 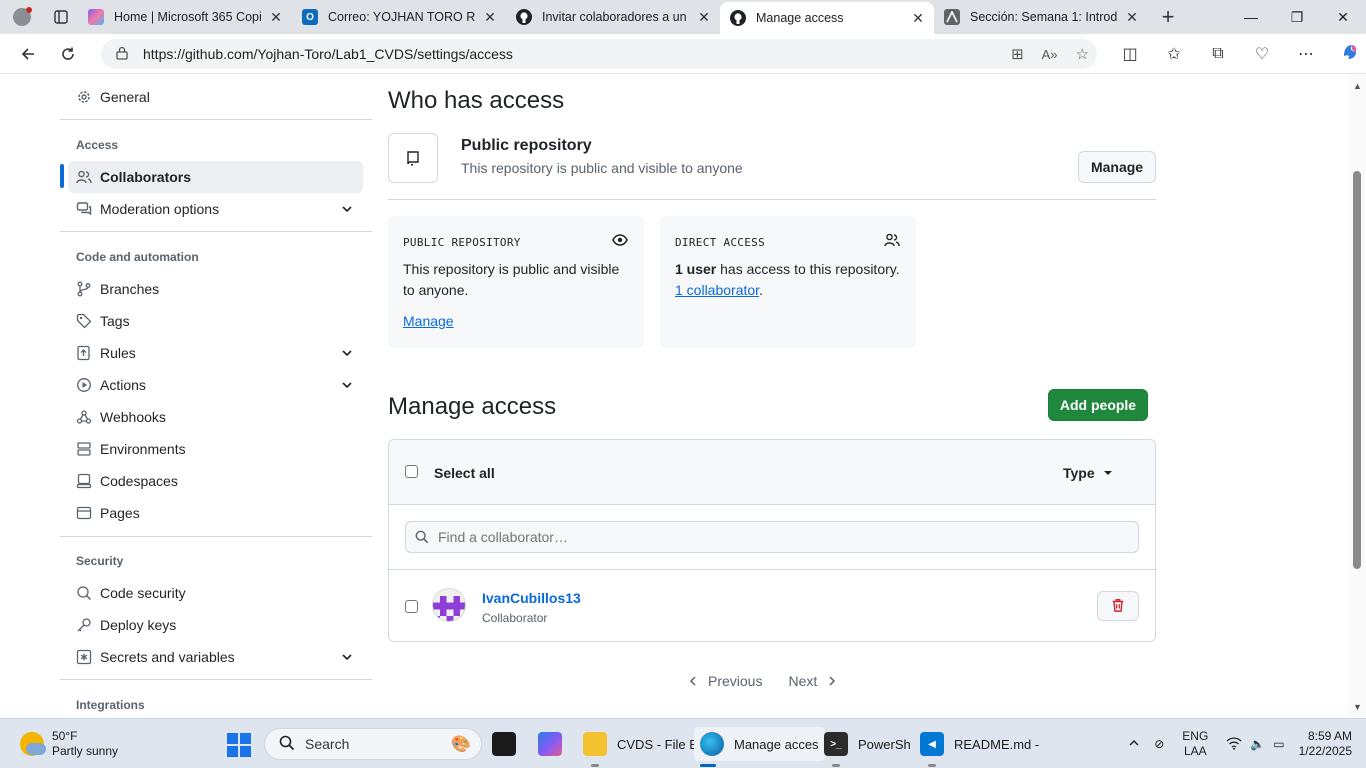 What do you see at coordinates (215, 289) in the screenshot?
I see `sidebar-item-branches: Branches` at bounding box center [215, 289].